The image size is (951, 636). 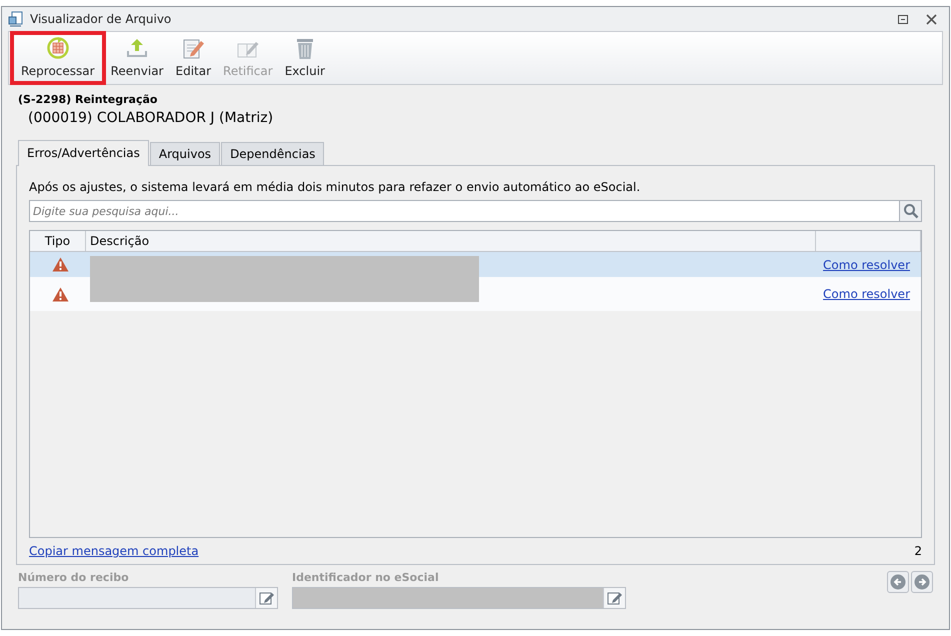 I want to click on redacted-field, so click(x=459, y=598).